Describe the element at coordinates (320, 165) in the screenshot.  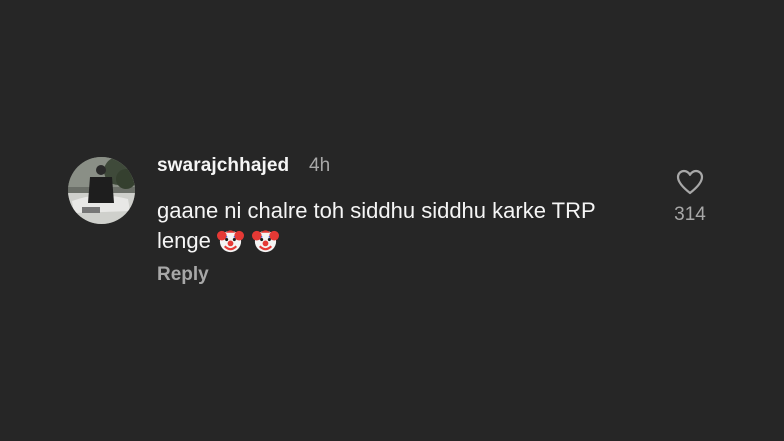
I see `timestamp: 4h` at that location.